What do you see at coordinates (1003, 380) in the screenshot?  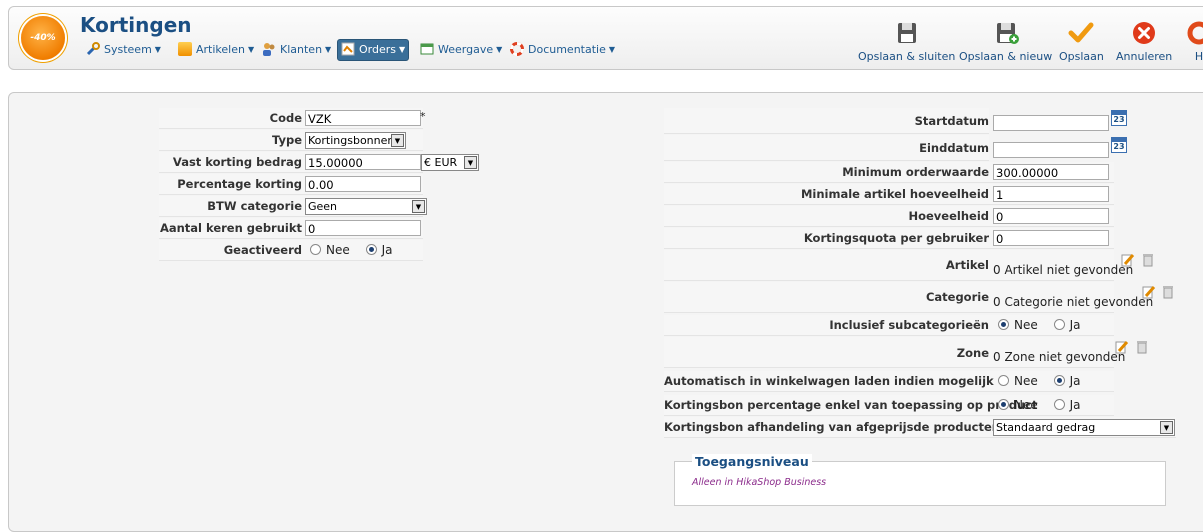 I see `auto-load-no-radio` at bounding box center [1003, 380].